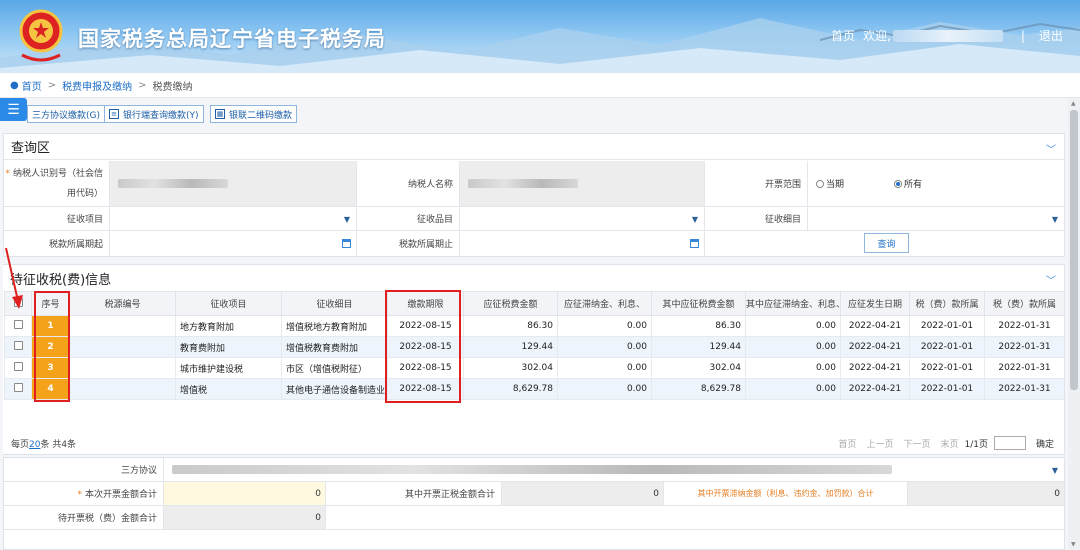 This screenshot has height=550, width=1080. I want to click on col-period-to: 税（费）款所属, so click(1024, 303).